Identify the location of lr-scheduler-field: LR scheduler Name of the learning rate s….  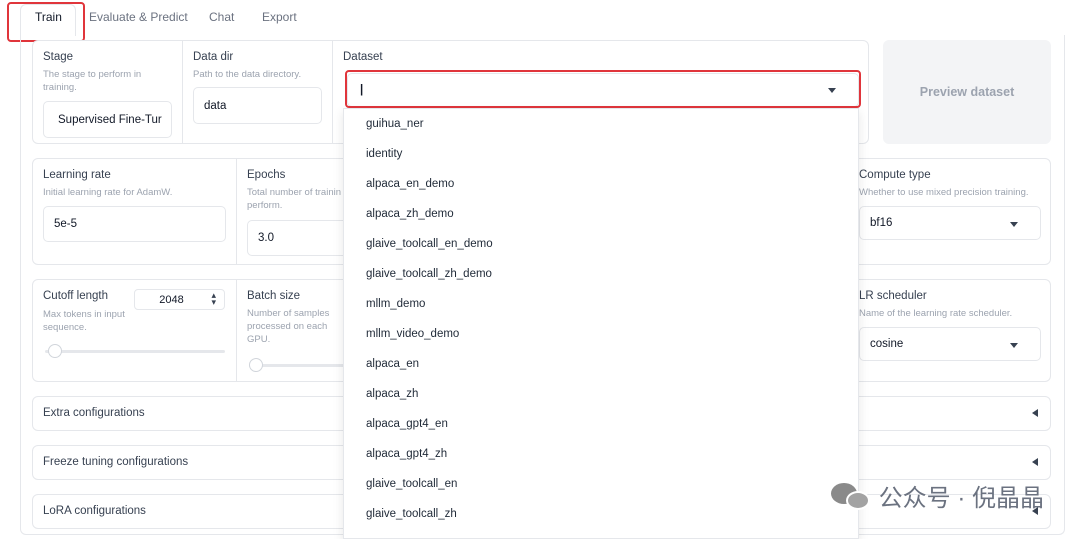
(950, 330).